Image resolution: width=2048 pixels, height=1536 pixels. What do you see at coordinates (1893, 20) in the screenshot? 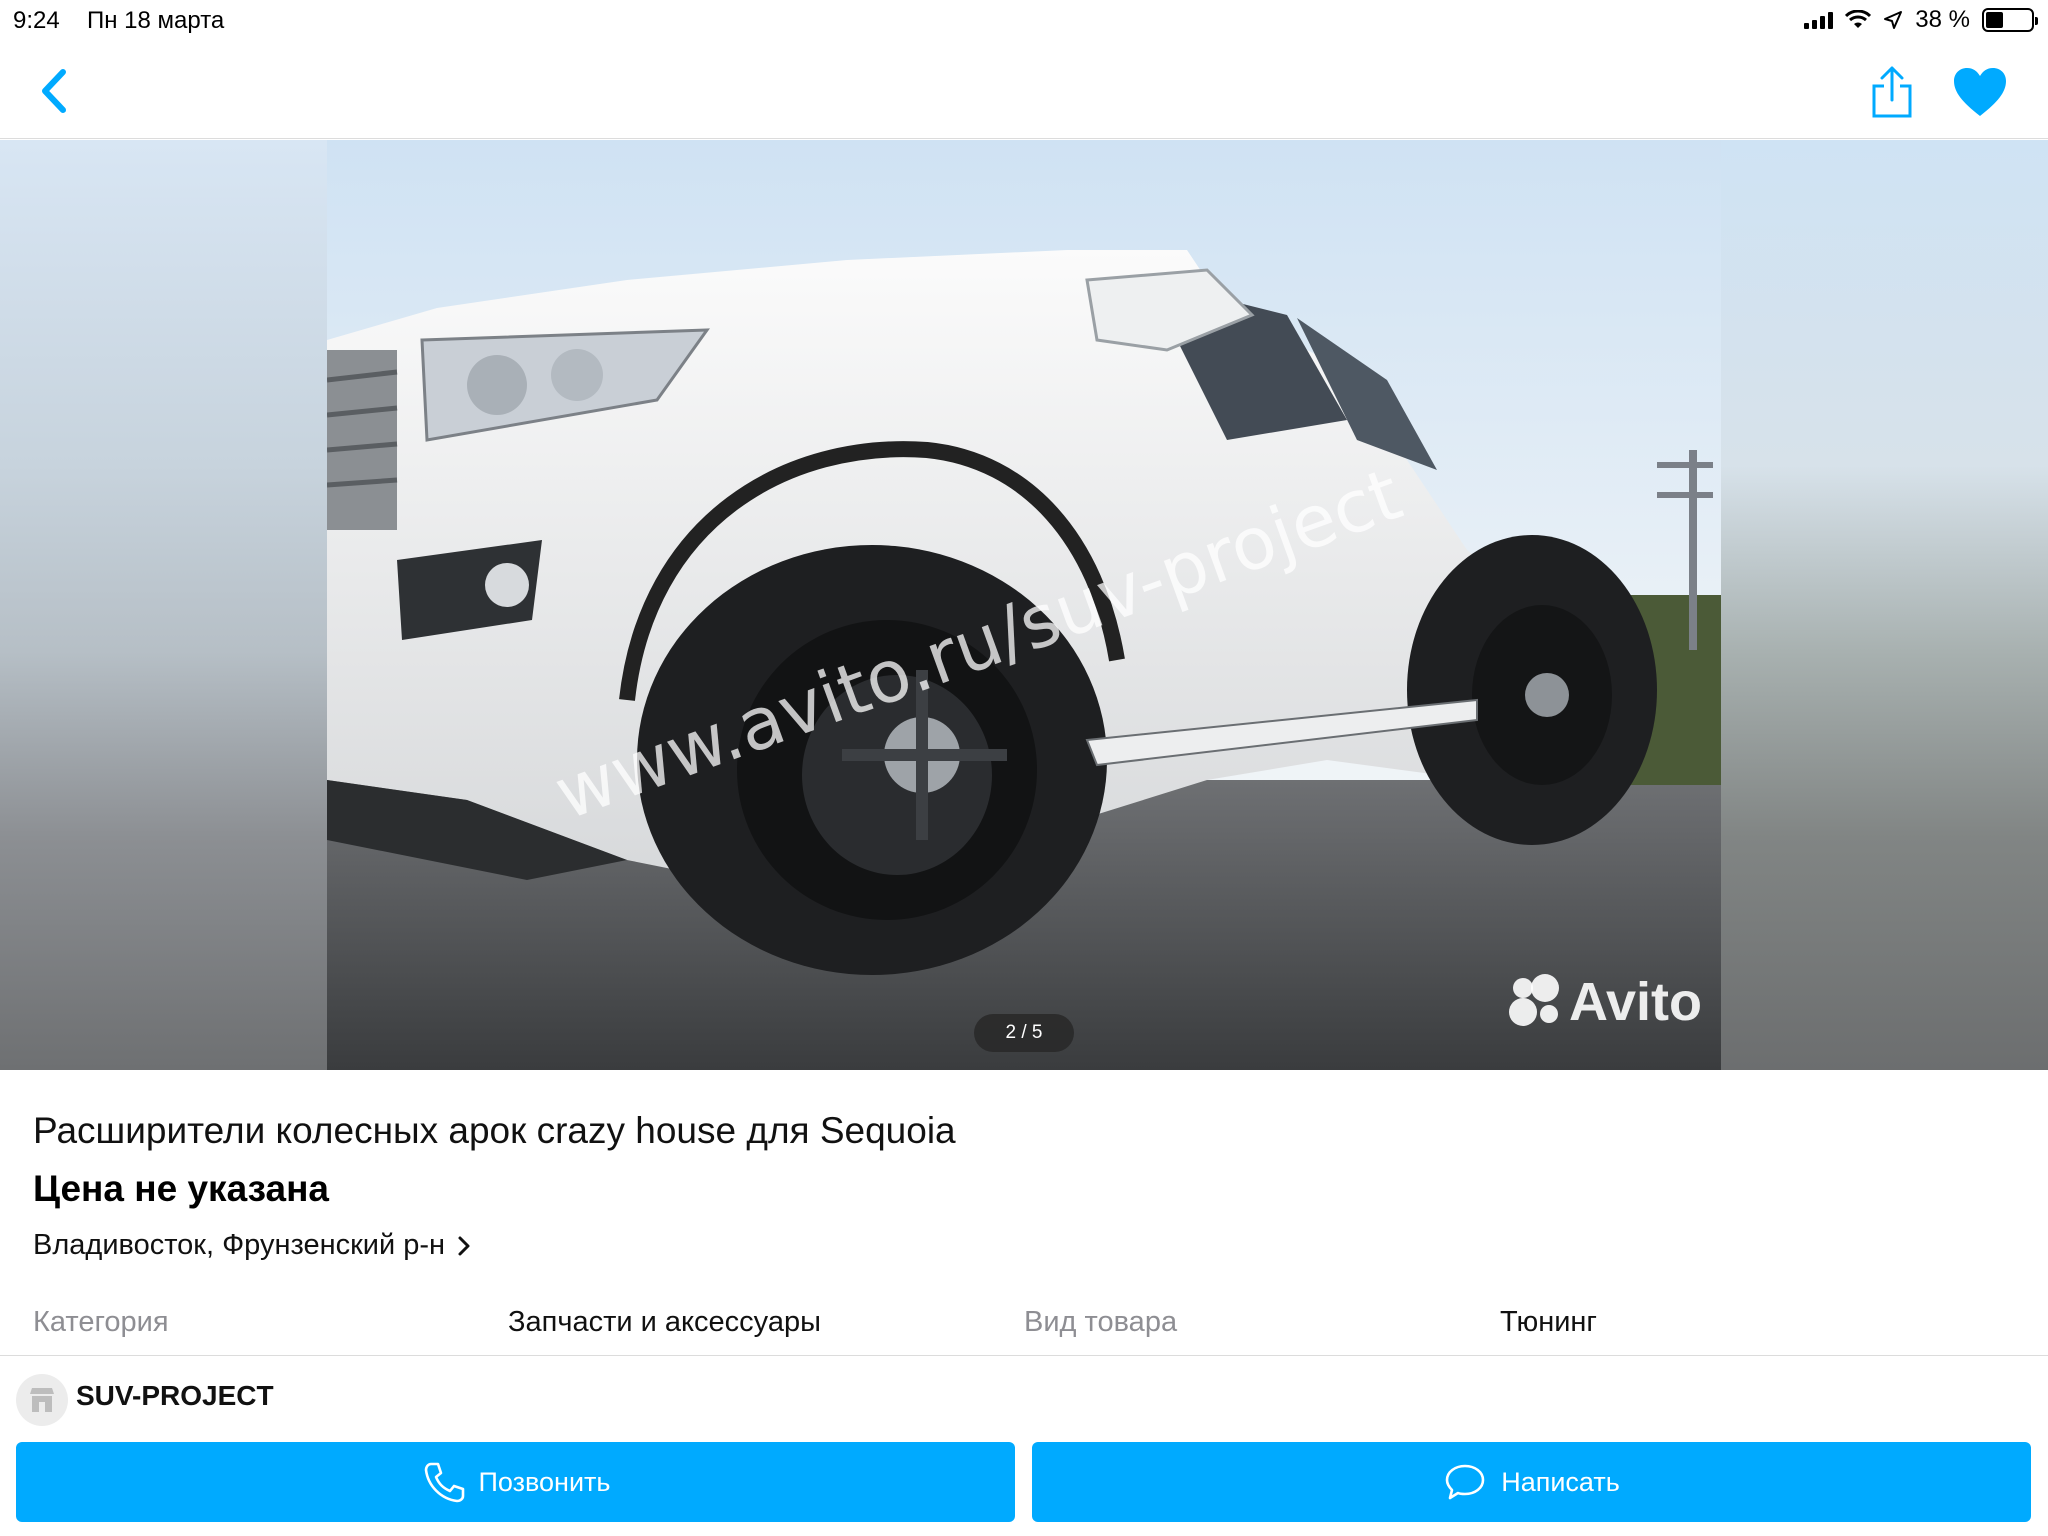
I see `location-arrow-icon` at bounding box center [1893, 20].